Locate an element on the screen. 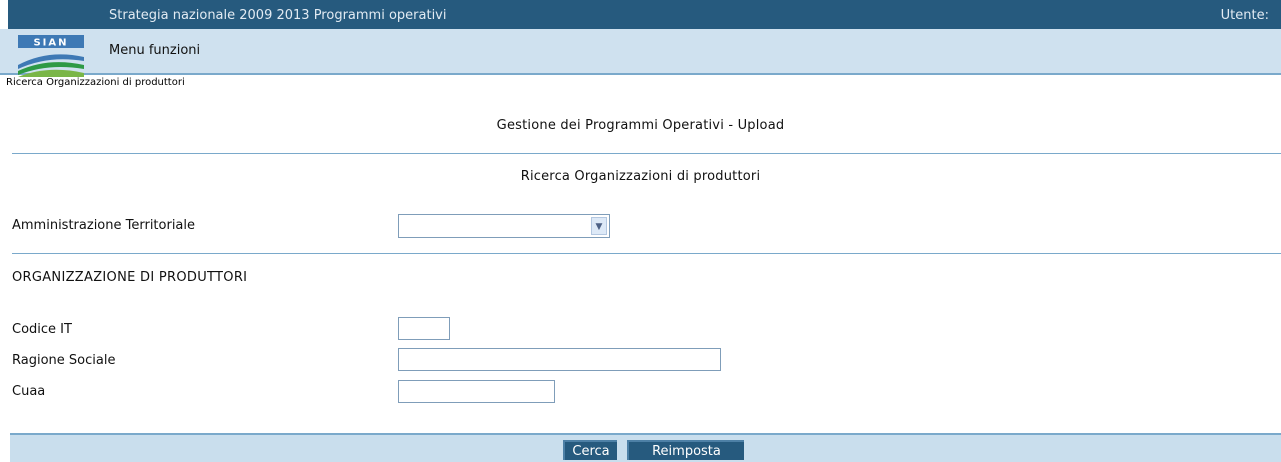 Image resolution: width=1281 pixels, height=462 pixels. menu-bar: SIAN Menu funzioni is located at coordinates (640, 53).